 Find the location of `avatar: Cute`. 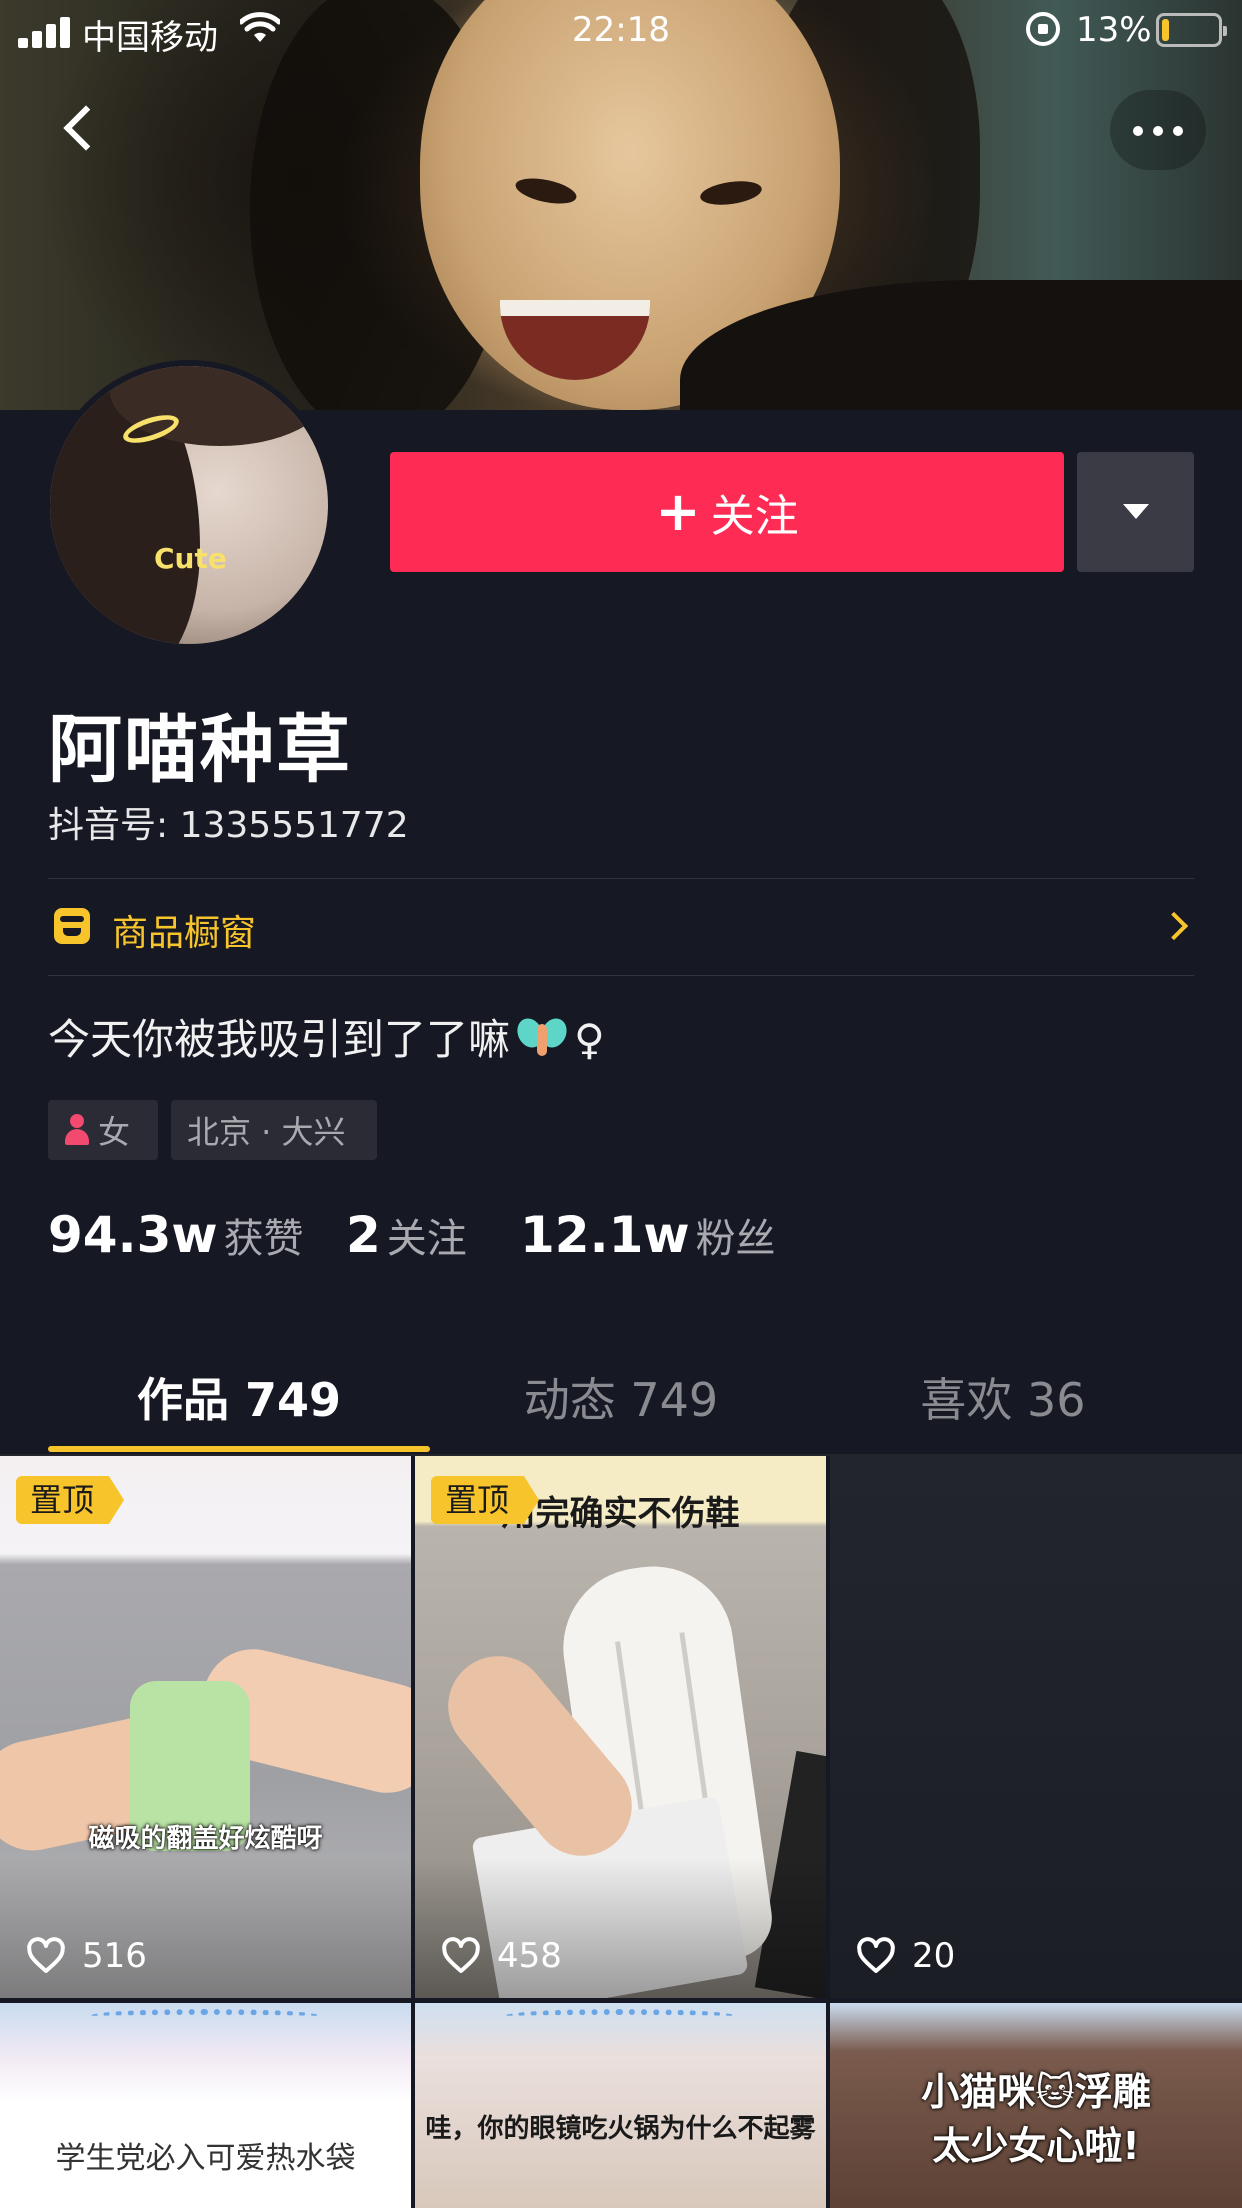

avatar: Cute is located at coordinates (189, 505).